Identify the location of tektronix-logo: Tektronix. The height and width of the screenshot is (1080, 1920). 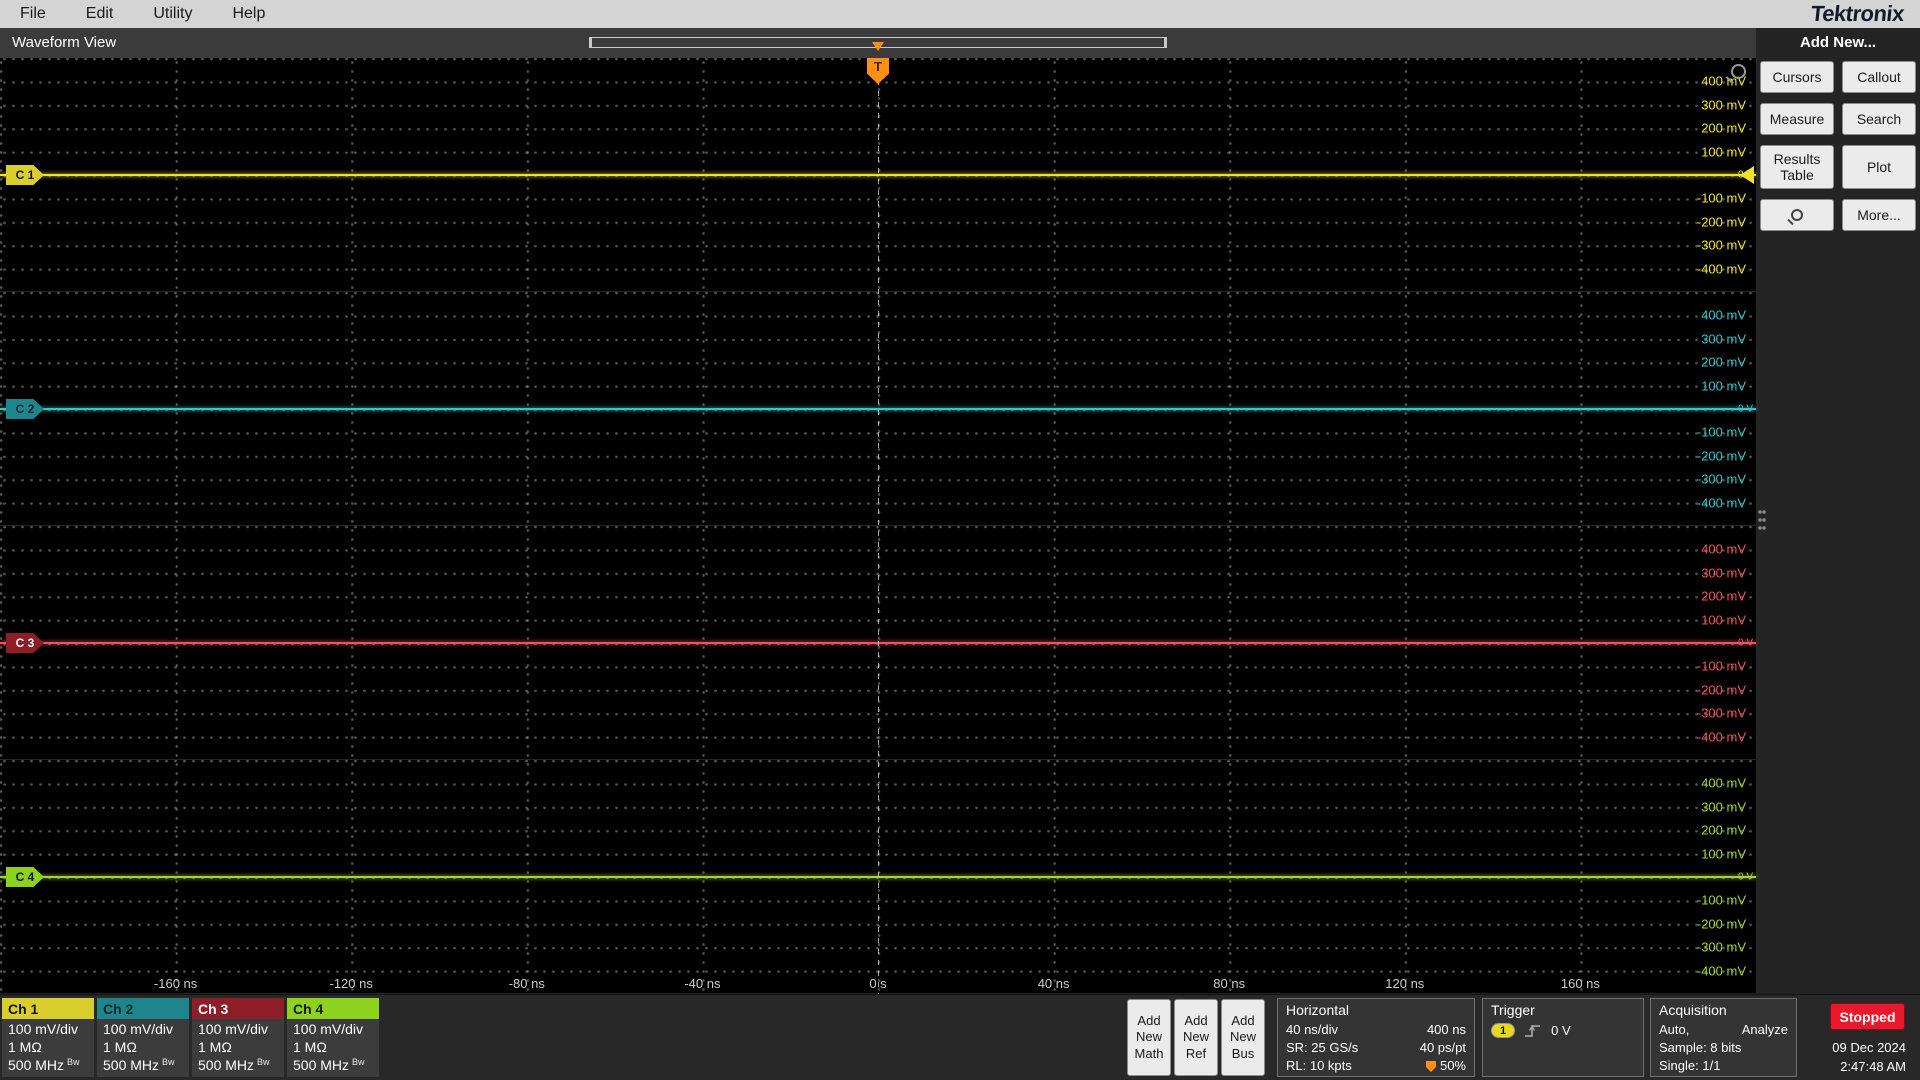
(1857, 13).